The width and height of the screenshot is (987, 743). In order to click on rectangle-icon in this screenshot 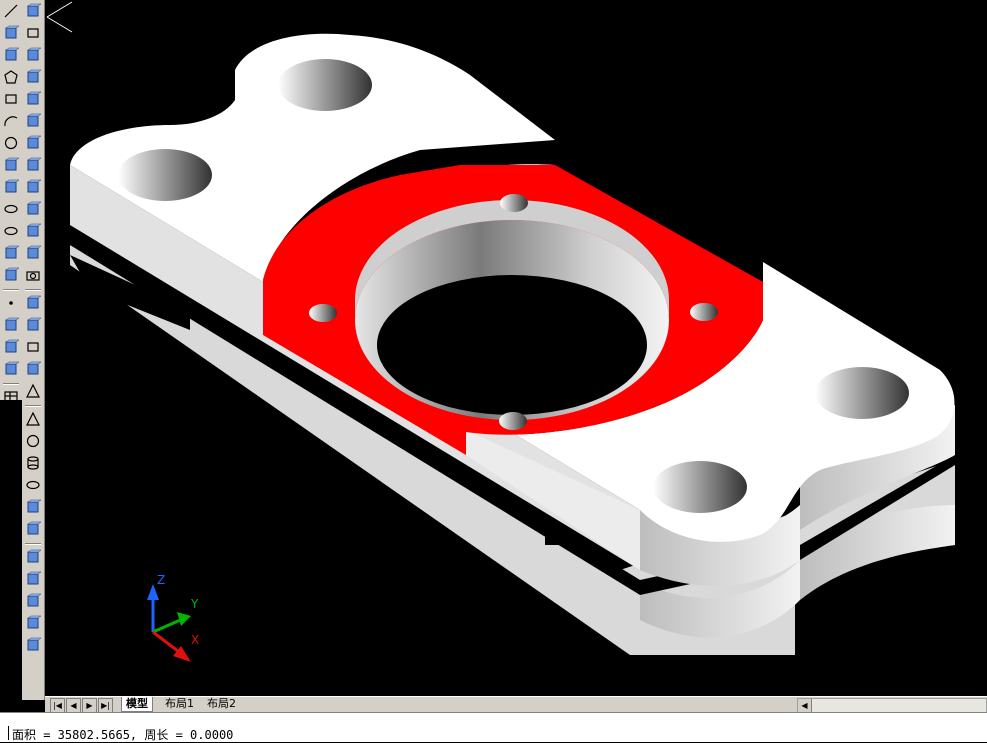, I will do `click(11, 99)`.